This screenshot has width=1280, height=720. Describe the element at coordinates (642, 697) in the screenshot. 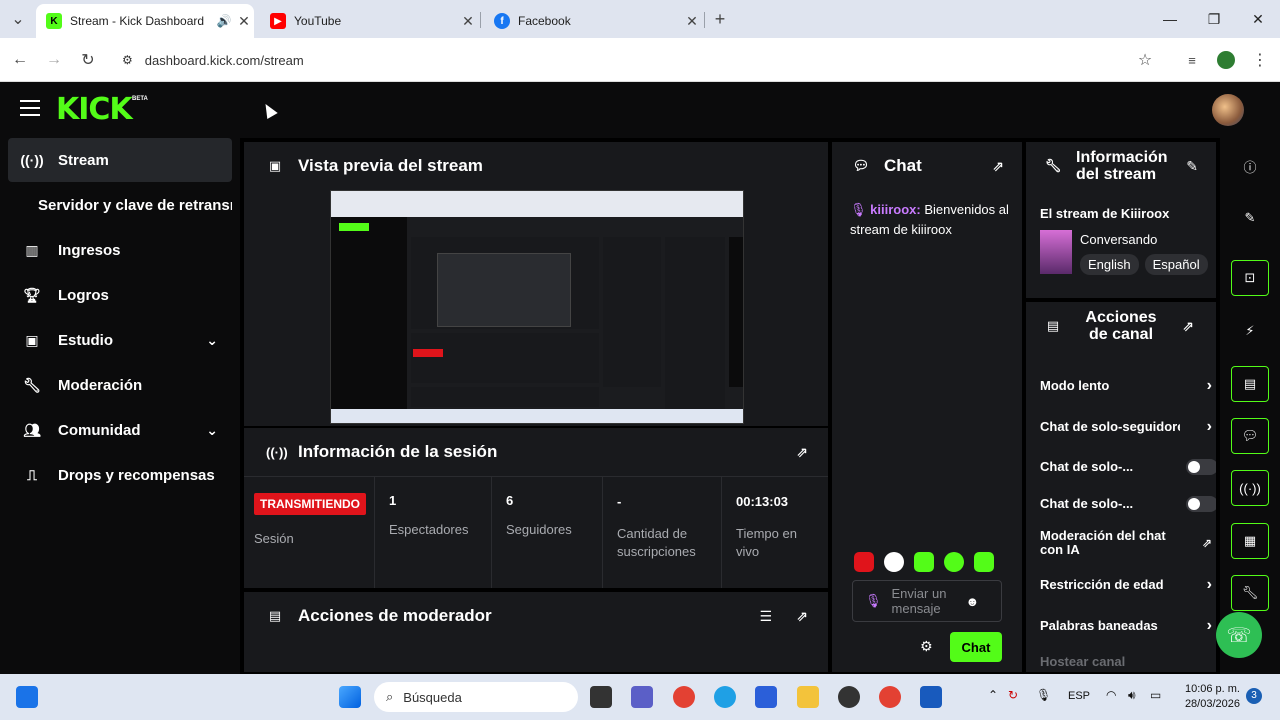

I see `teams-icon` at that location.